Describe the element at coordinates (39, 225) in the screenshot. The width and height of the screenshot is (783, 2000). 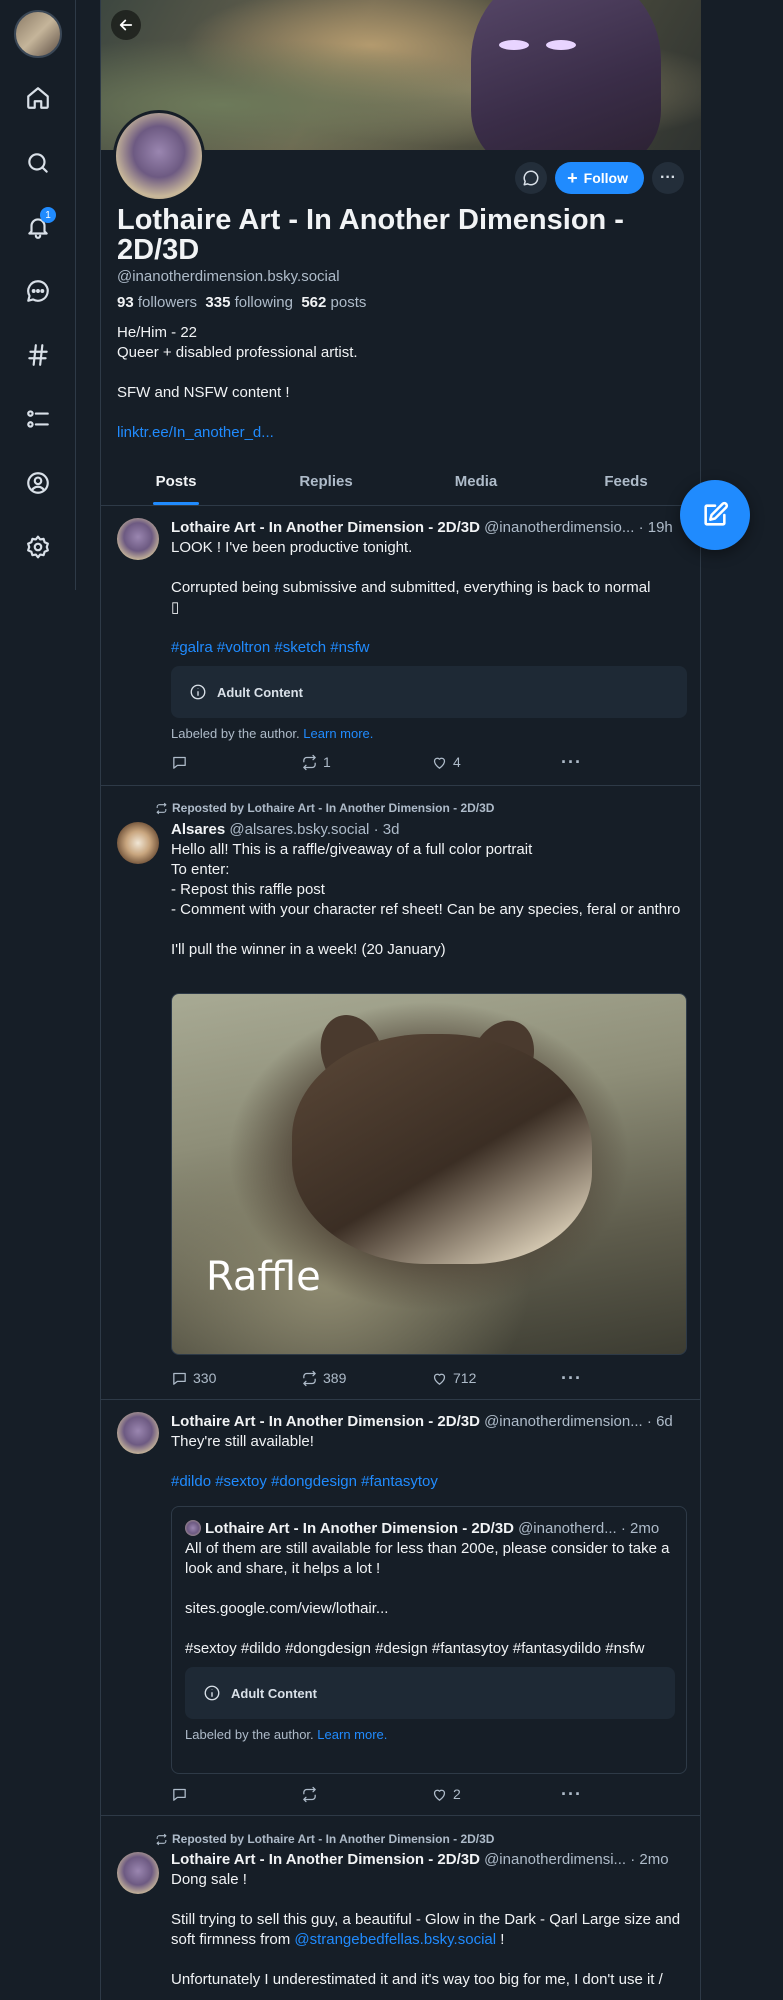
I see `notifications-icon: 1` at that location.